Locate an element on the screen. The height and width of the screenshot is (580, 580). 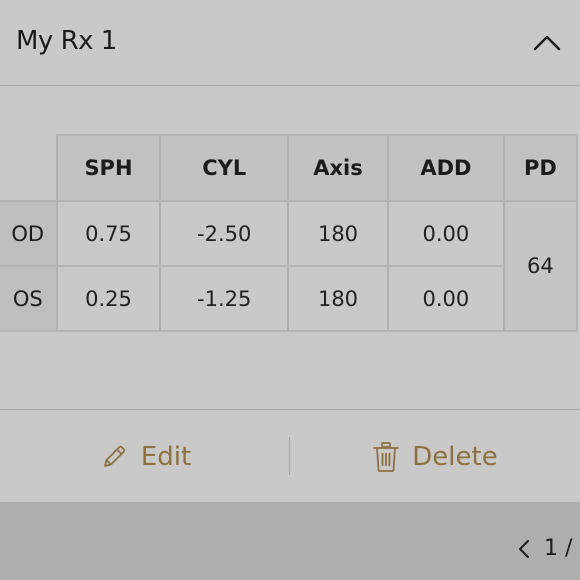
od-axis-value: 180 is located at coordinates (338, 233).